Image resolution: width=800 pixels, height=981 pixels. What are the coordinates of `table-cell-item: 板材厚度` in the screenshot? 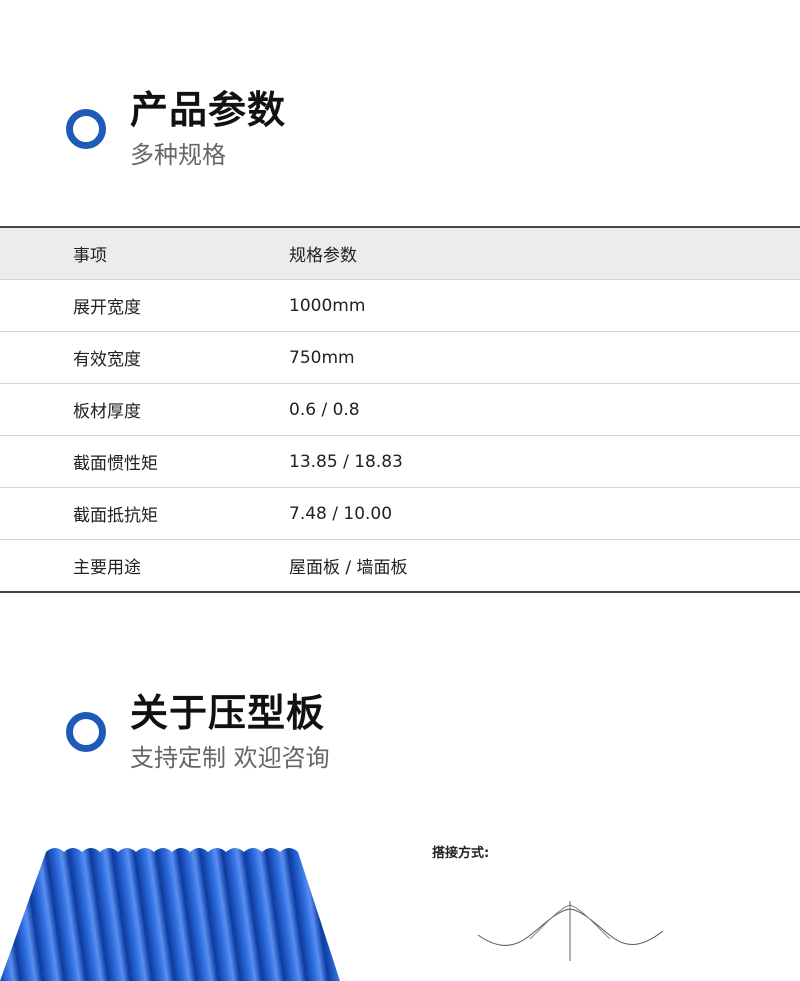 It's located at (144, 409).